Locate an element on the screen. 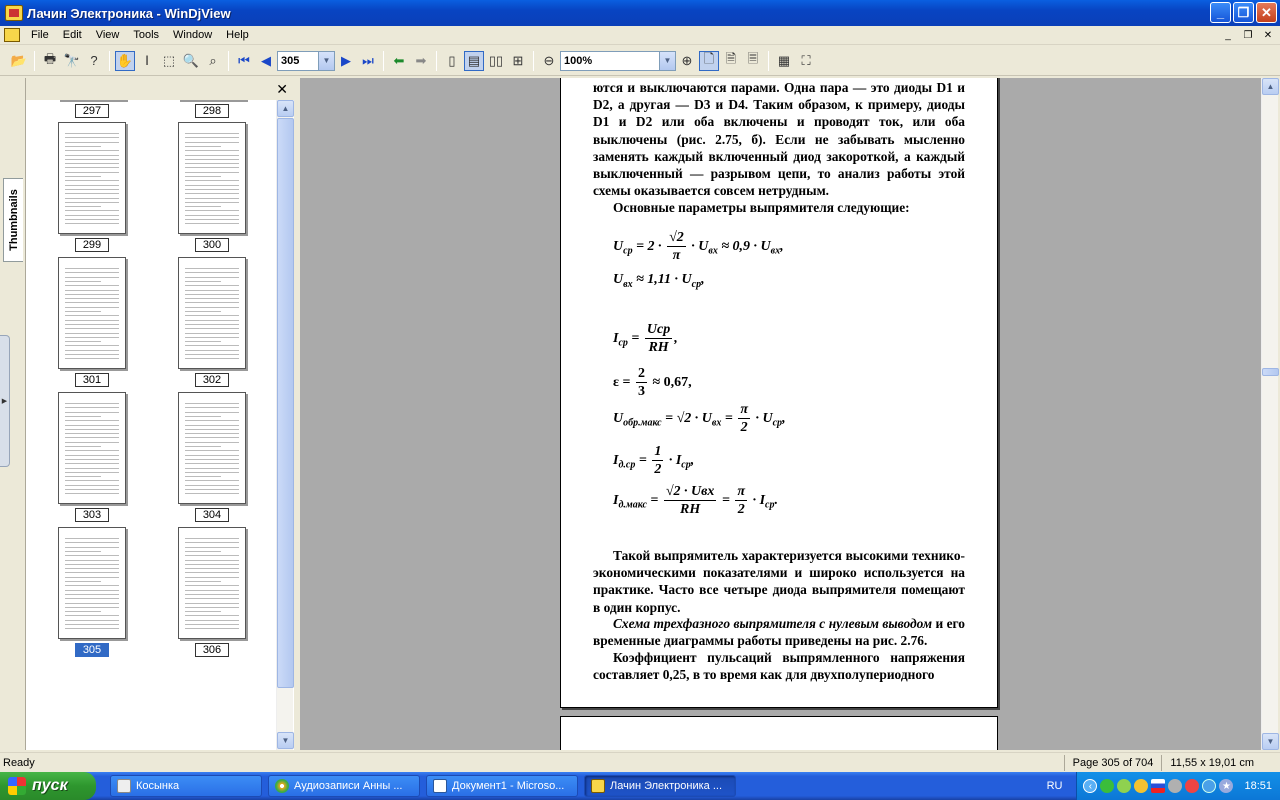  select-text-icon: Ⅰ is located at coordinates (147, 61).